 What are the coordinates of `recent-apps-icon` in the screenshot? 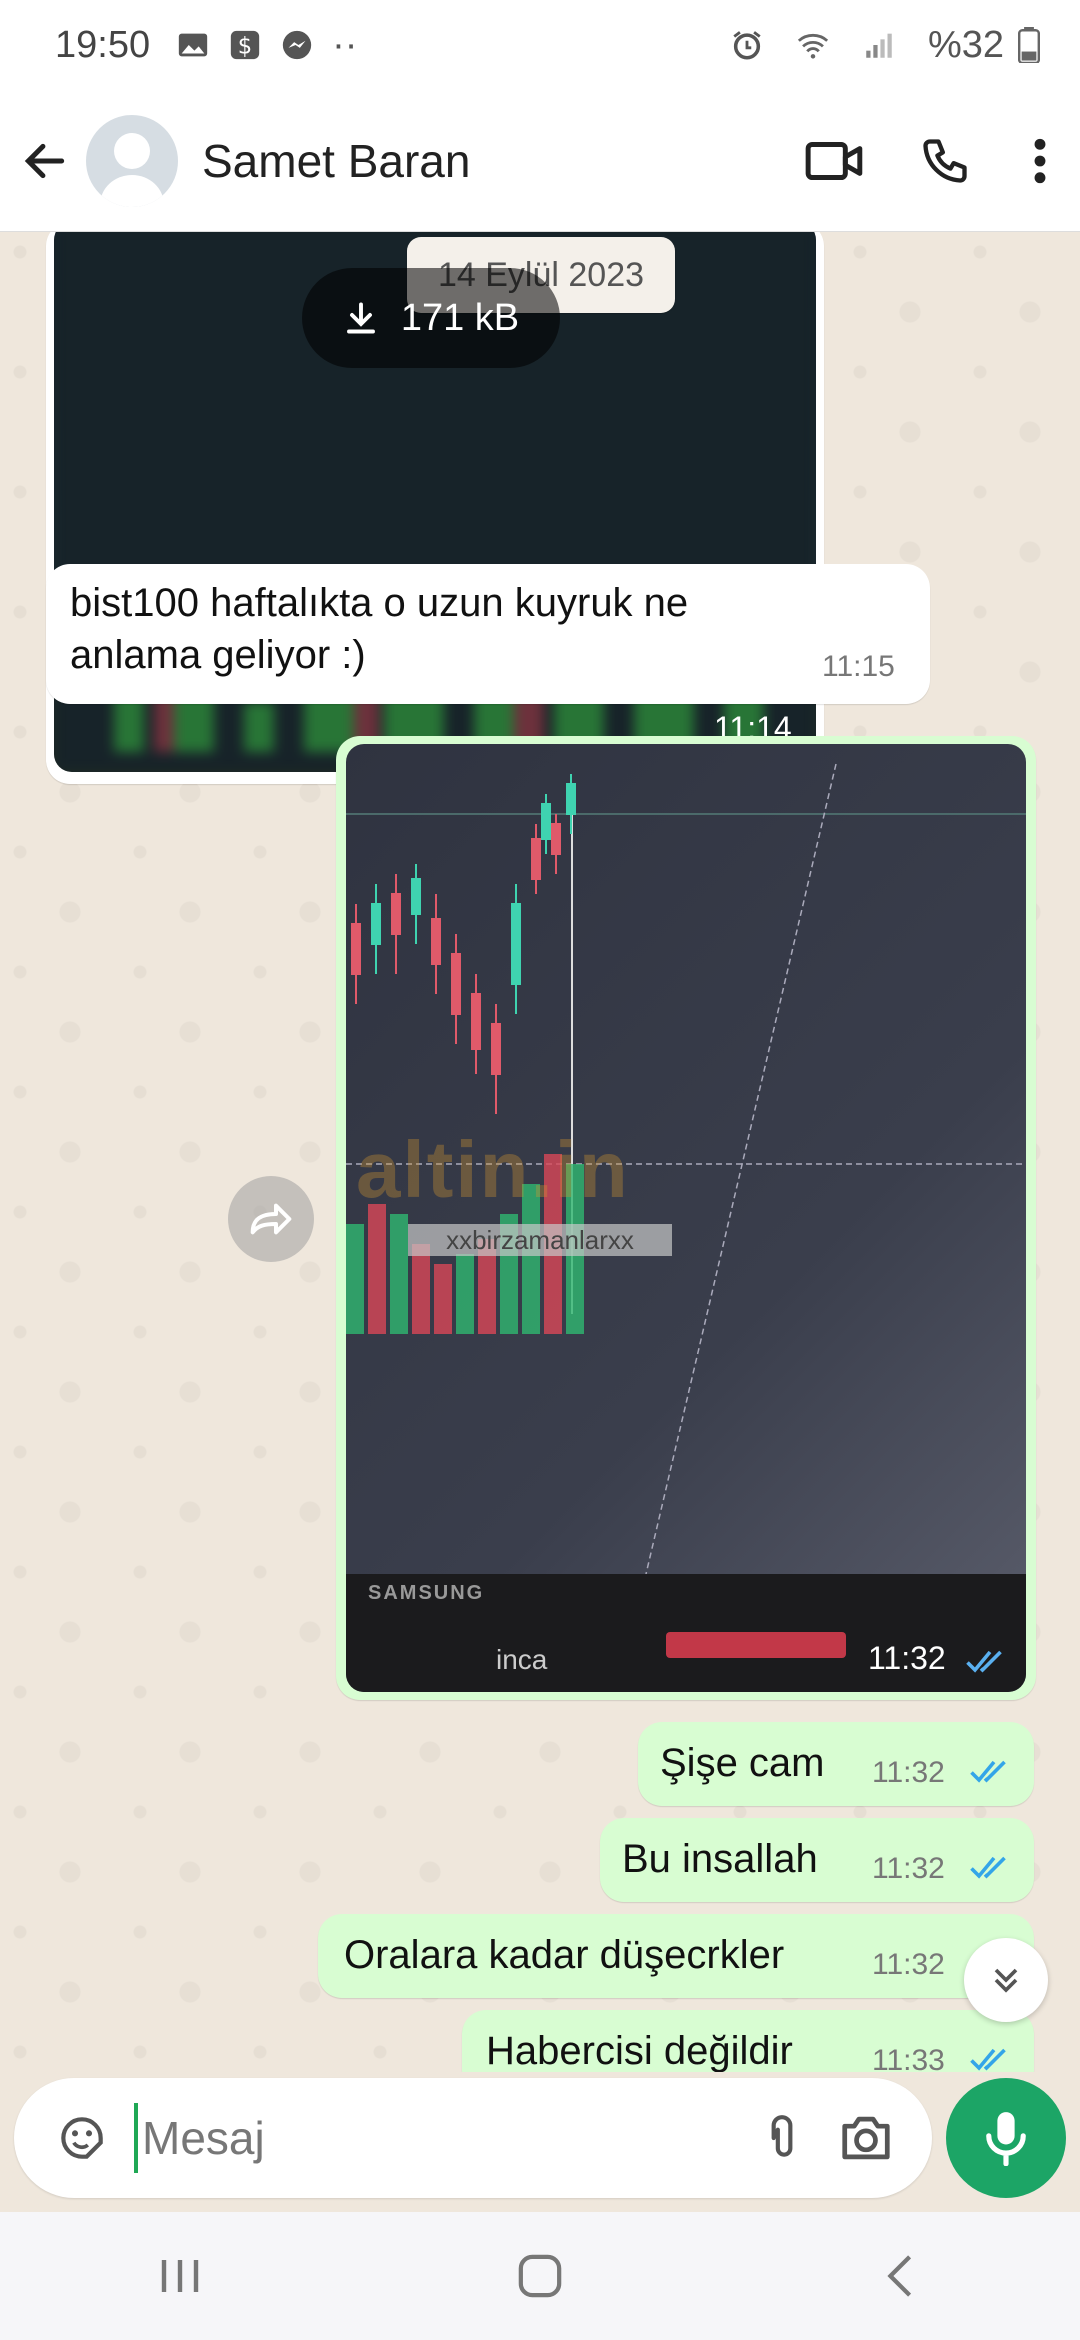 It's located at (180, 2276).